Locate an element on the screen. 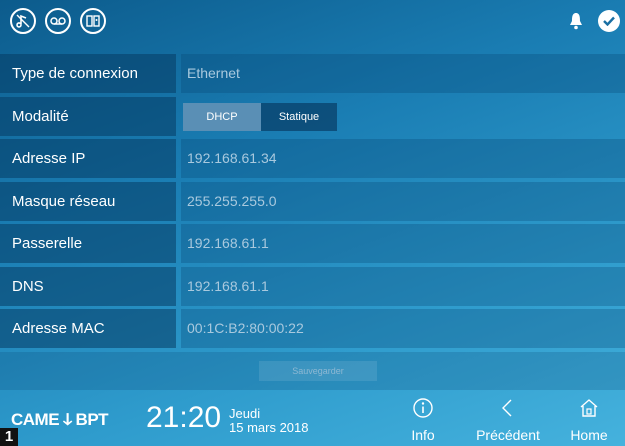 The image size is (625, 446). home-icon is located at coordinates (589, 408).